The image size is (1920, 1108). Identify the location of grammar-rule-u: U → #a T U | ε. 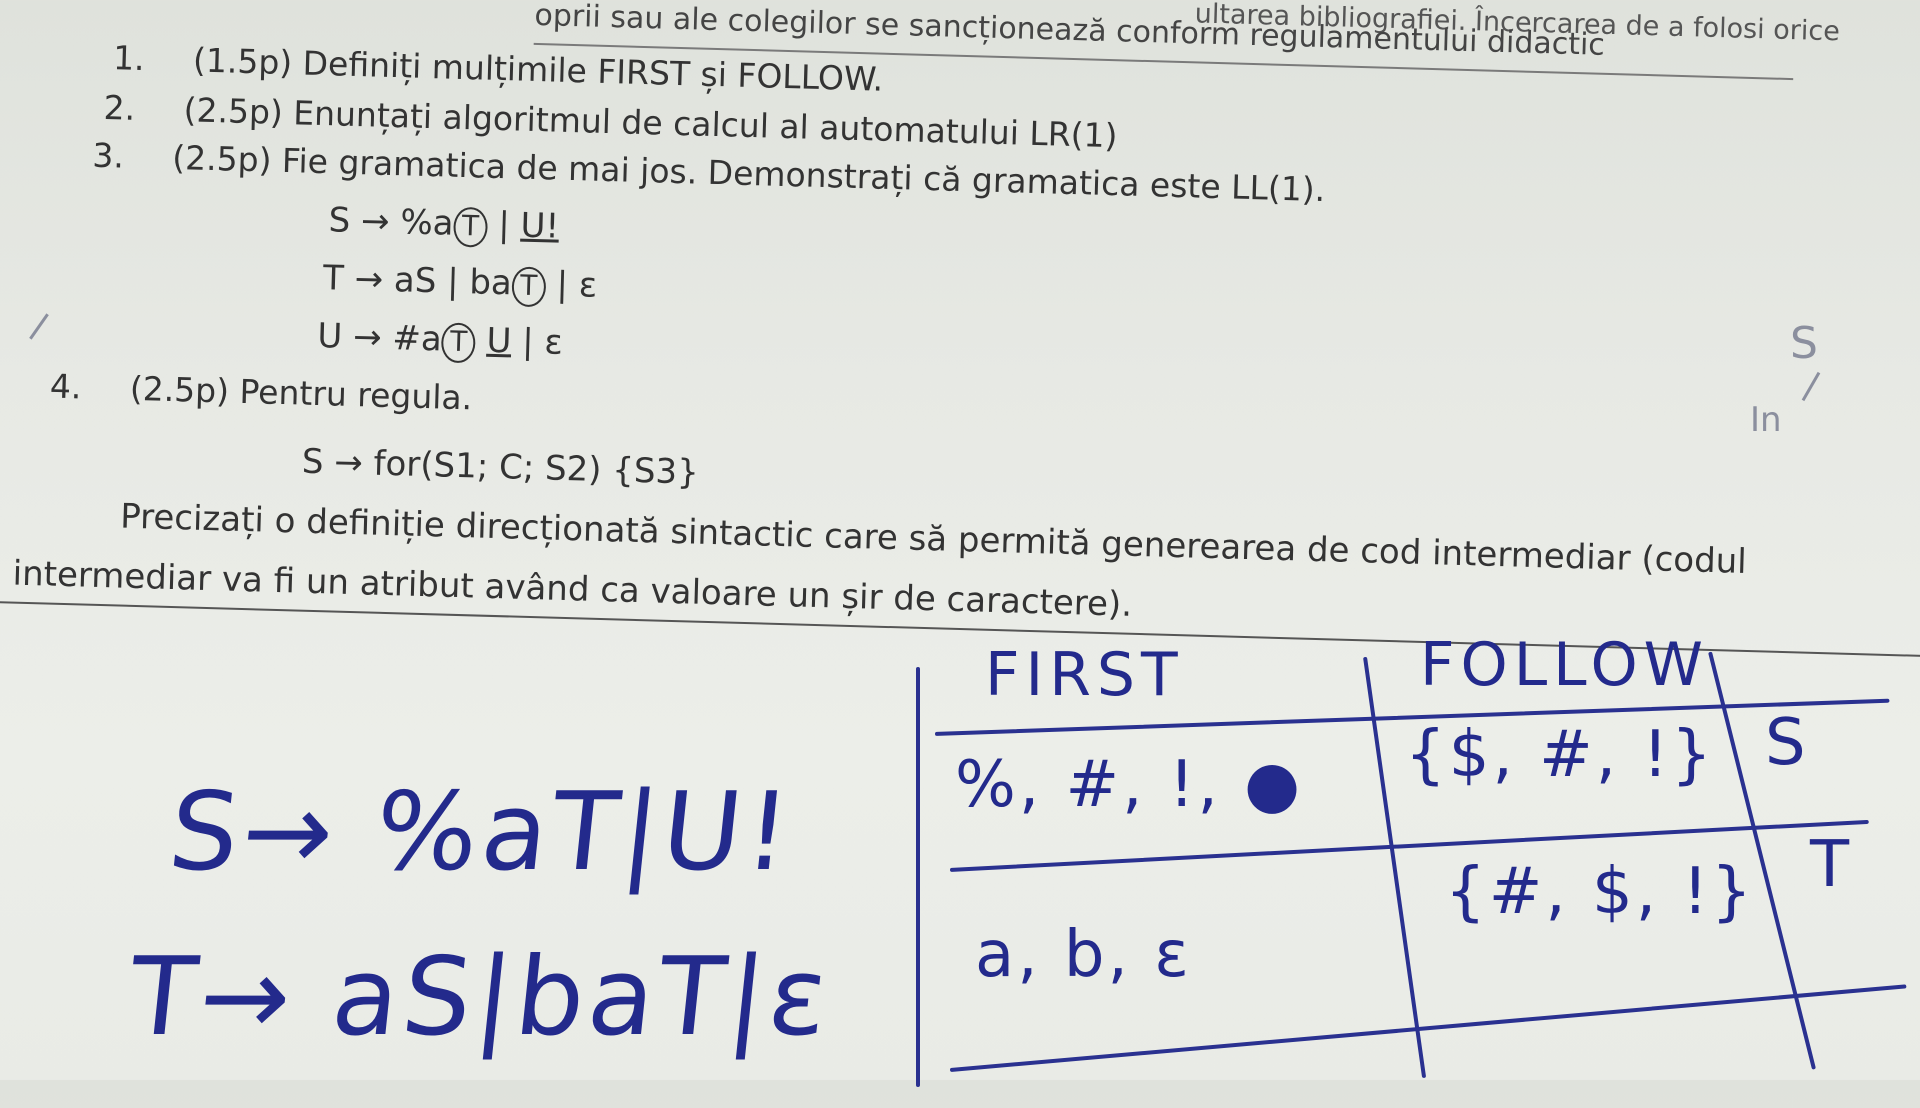
(440, 340).